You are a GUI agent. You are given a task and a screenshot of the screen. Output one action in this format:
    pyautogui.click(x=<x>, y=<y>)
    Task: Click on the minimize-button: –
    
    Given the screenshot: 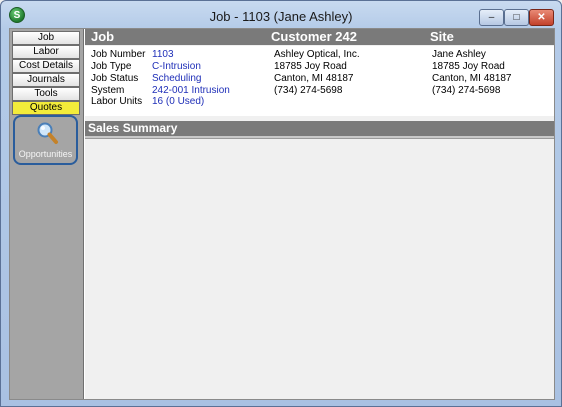 What is the action you would take?
    pyautogui.click(x=491, y=17)
    